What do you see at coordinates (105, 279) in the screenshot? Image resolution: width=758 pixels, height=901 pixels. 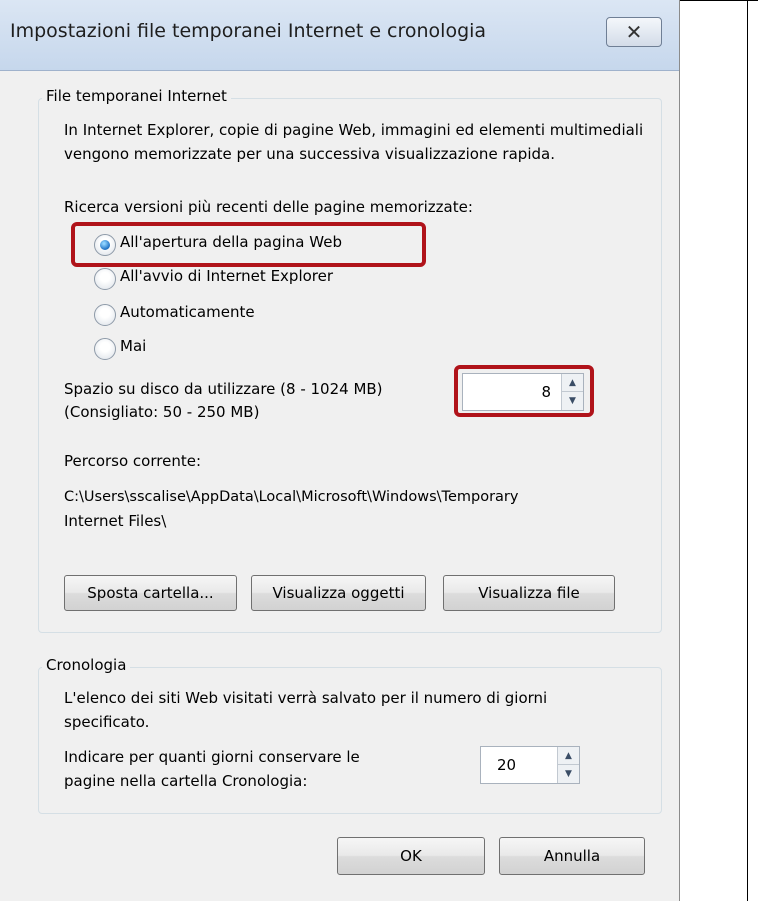 I see `radio-on-ie-start` at bounding box center [105, 279].